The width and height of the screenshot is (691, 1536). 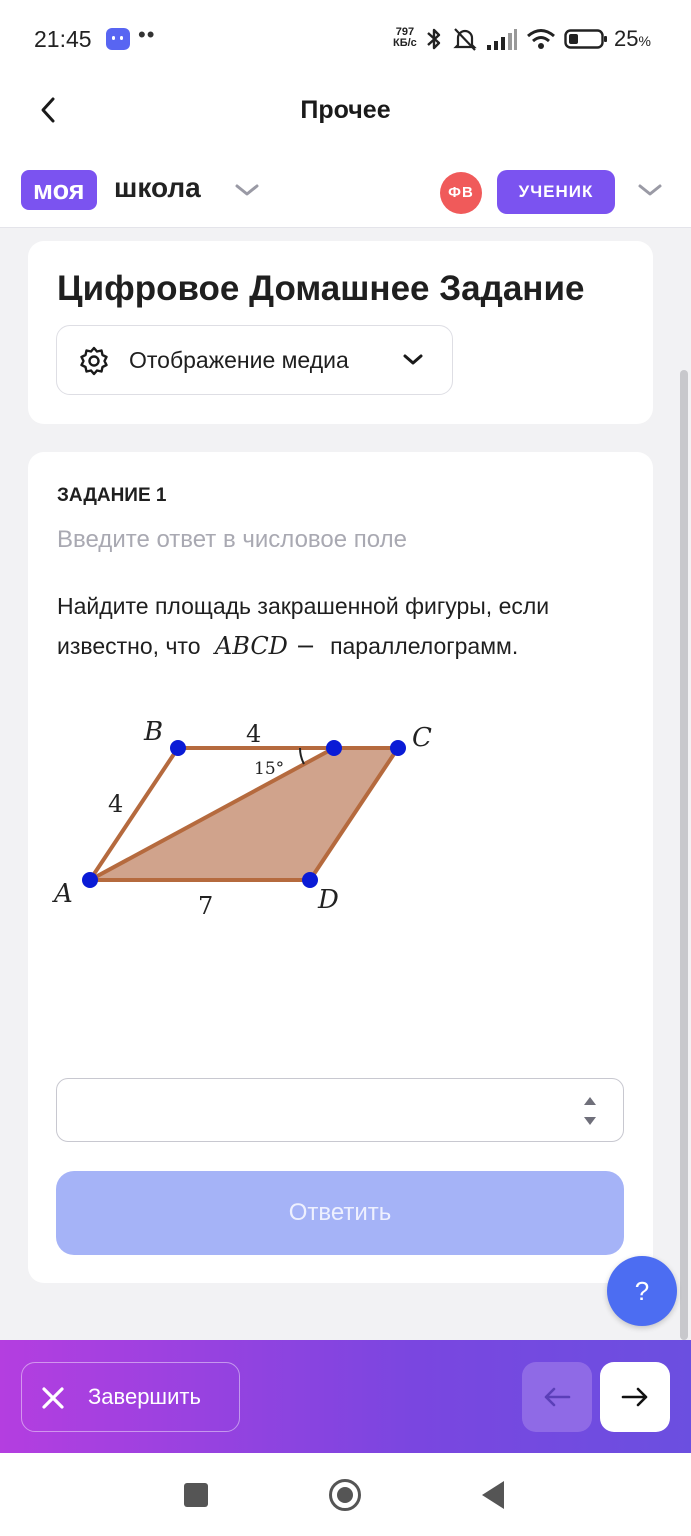 What do you see at coordinates (62, 894) in the screenshot?
I see `label-a: A` at bounding box center [62, 894].